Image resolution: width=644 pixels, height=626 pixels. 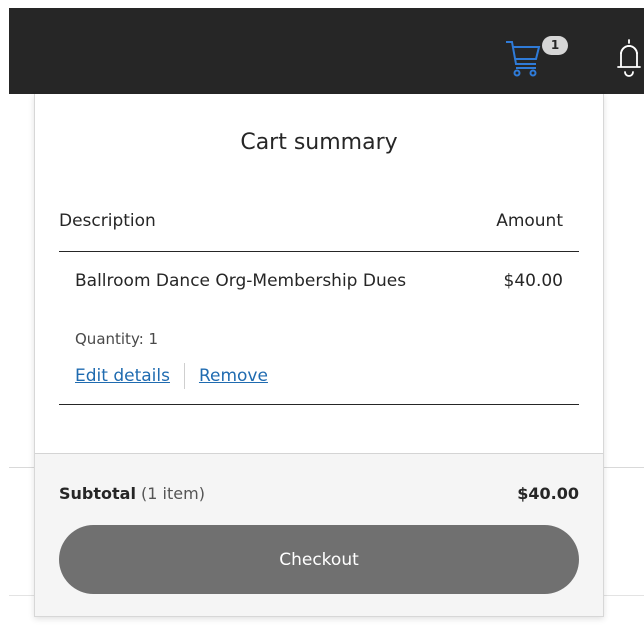 I want to click on remove-item-link: Remove, so click(x=233, y=376).